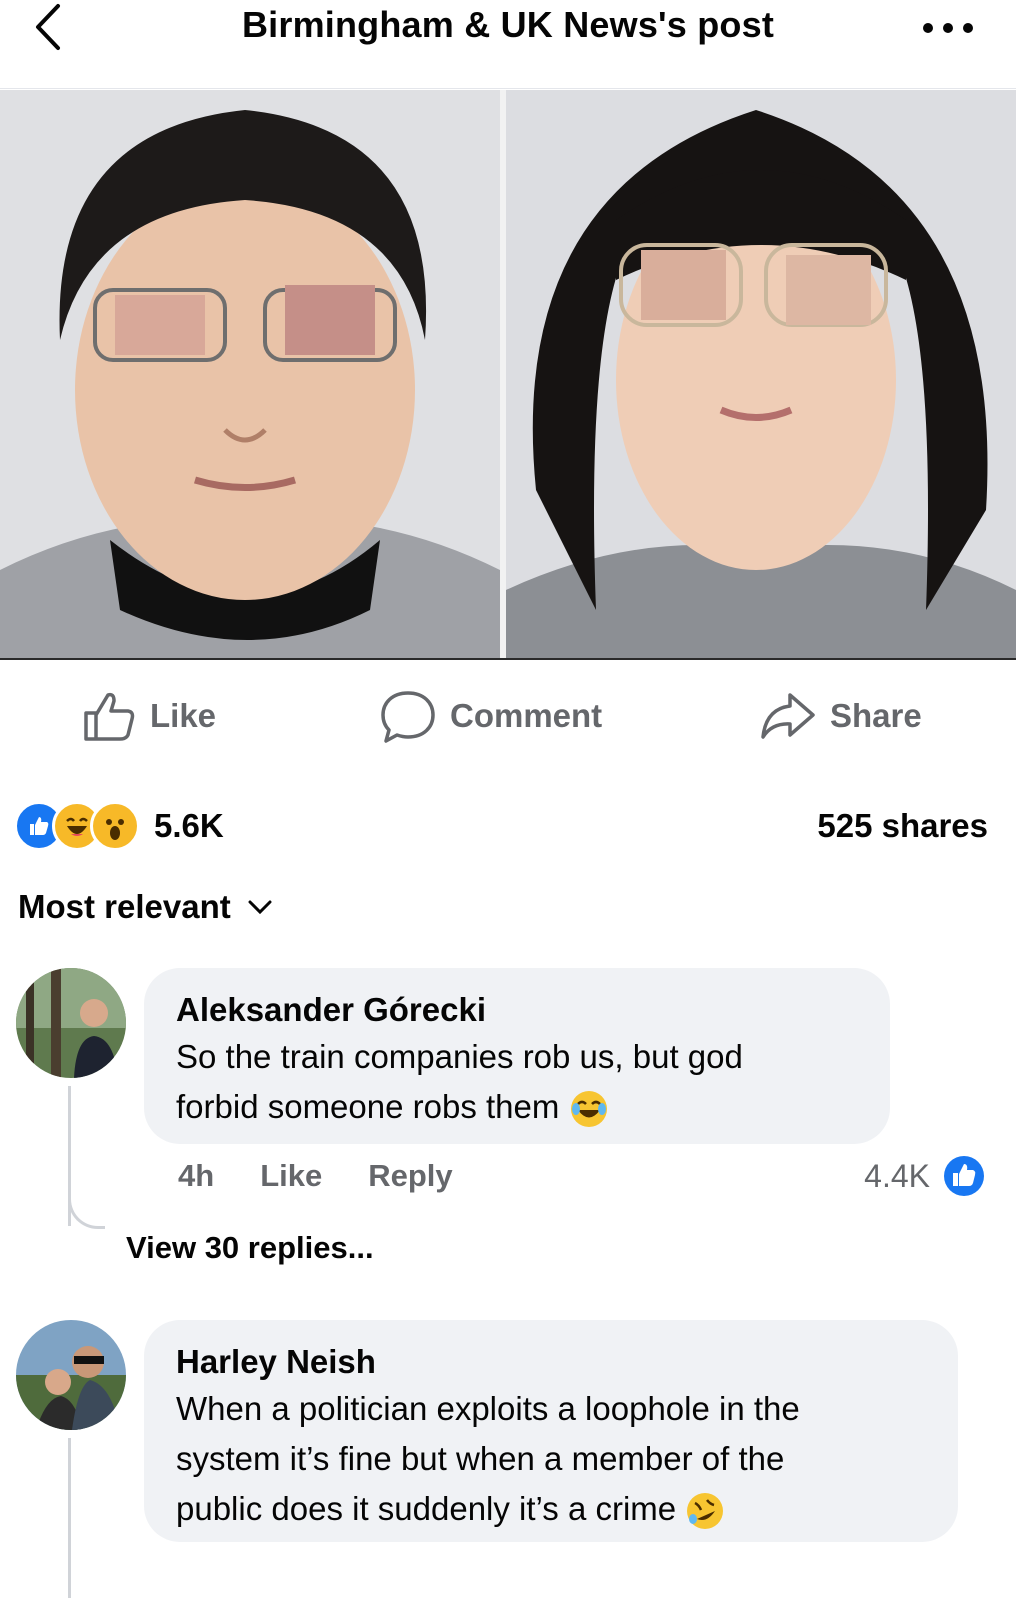  What do you see at coordinates (291, 1176) in the screenshot?
I see `comment-like-button: Like` at bounding box center [291, 1176].